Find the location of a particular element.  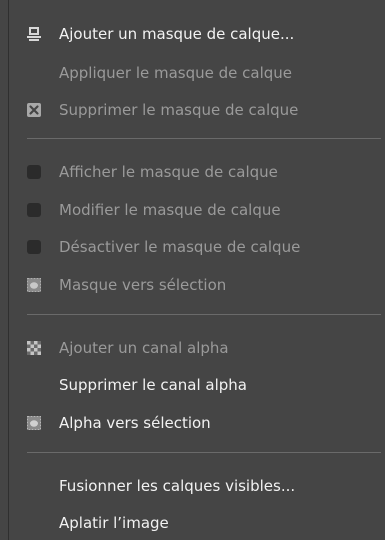

alpha-to-selection-icon is located at coordinates (34, 423).